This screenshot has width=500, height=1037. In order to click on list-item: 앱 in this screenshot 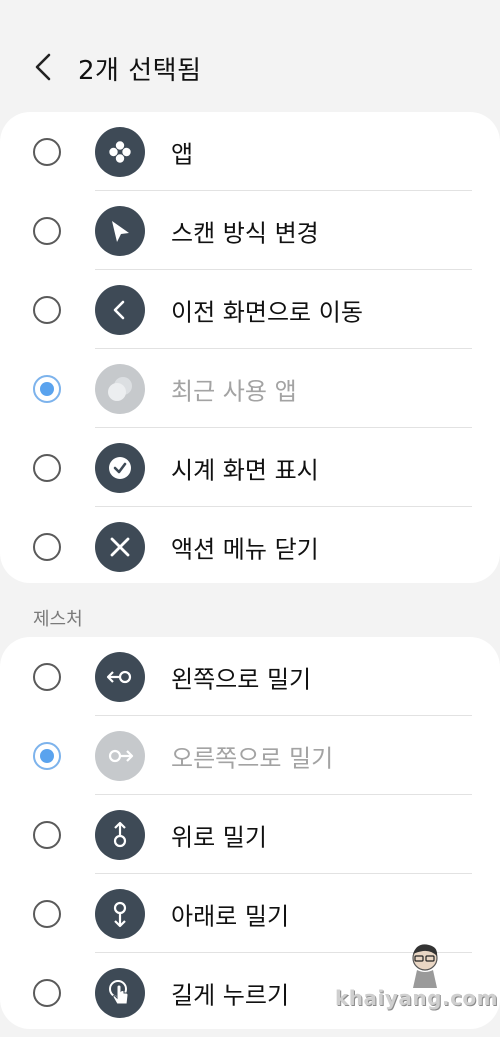, I will do `click(250, 151)`.